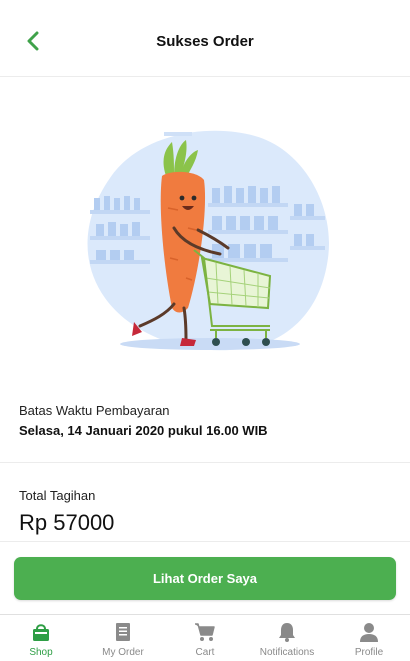 This screenshot has width=410, height=661. What do you see at coordinates (369, 652) in the screenshot?
I see `tab-label: Profile` at bounding box center [369, 652].